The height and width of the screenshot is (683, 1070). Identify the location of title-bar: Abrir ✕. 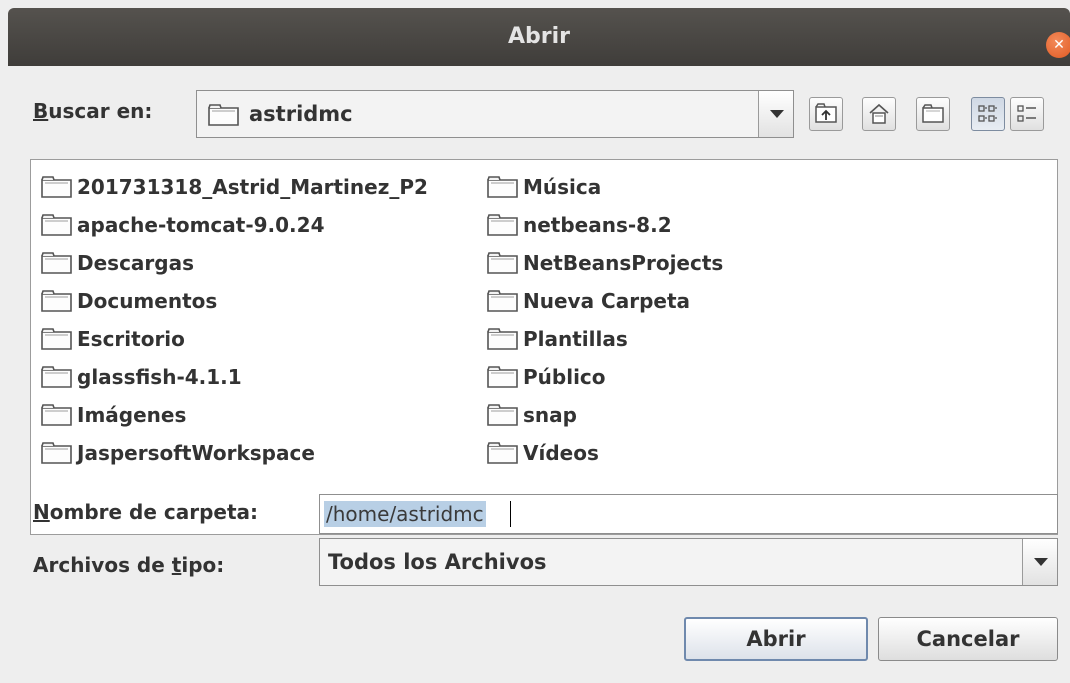
(539, 37).